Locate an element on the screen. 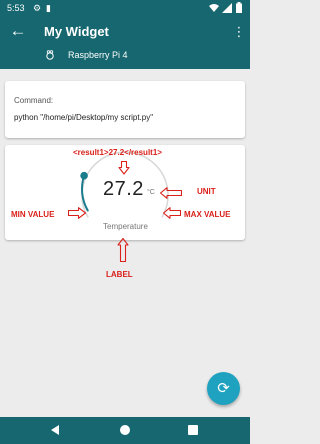 Image resolution: width=320 pixels, height=444 pixels. status-bar: 5:53 ⚙ ▮ is located at coordinates (125, 8).